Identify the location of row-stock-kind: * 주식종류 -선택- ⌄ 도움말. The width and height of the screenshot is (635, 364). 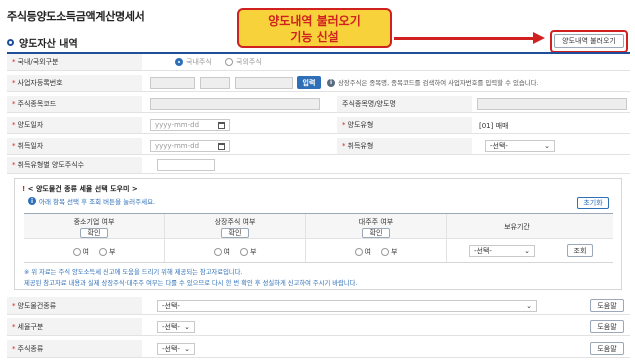
(318, 349).